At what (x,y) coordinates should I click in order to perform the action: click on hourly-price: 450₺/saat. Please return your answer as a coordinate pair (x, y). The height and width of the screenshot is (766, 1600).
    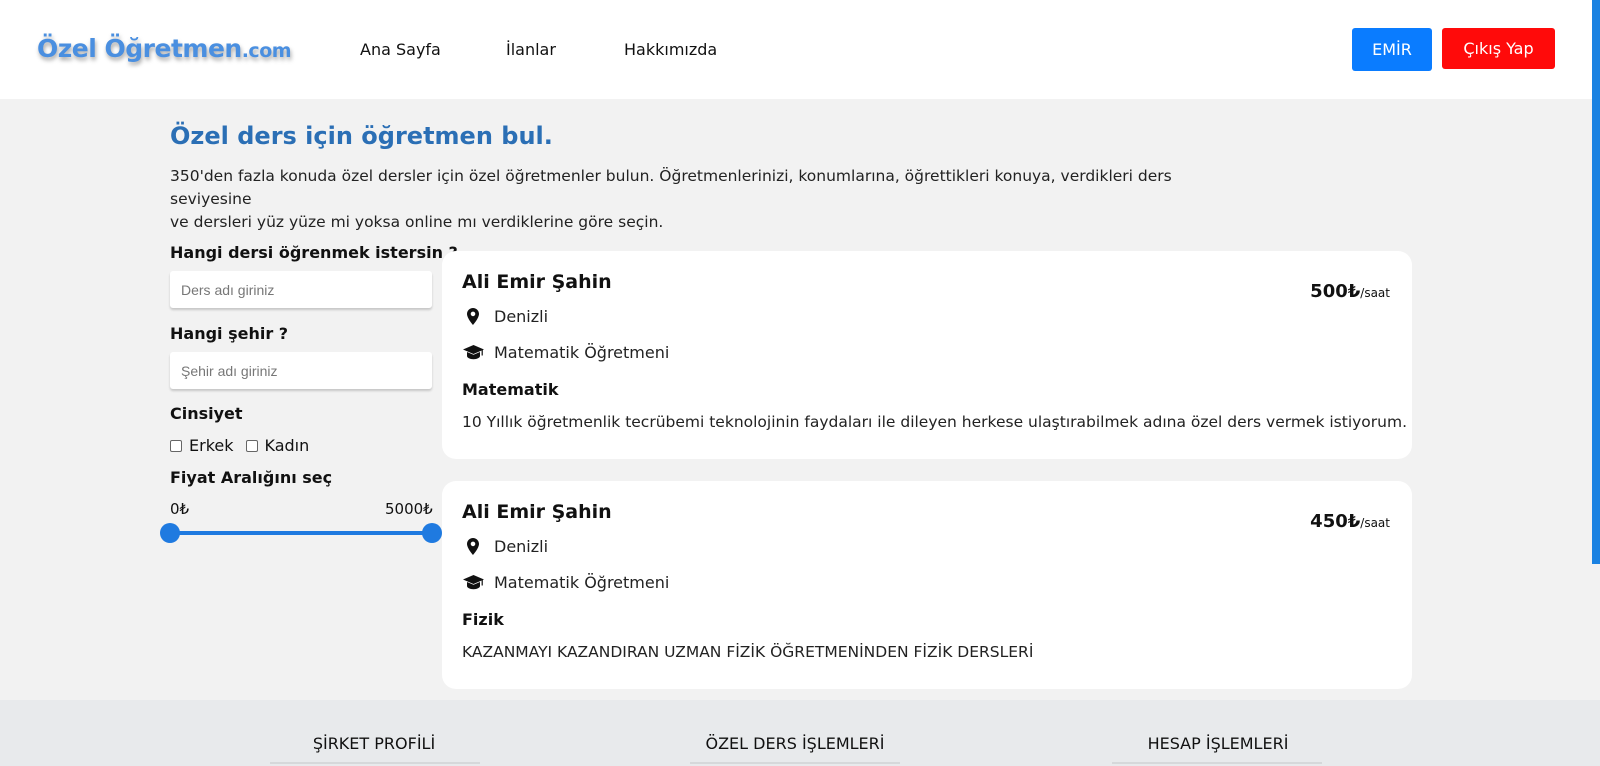
    Looking at the image, I should click on (1350, 521).